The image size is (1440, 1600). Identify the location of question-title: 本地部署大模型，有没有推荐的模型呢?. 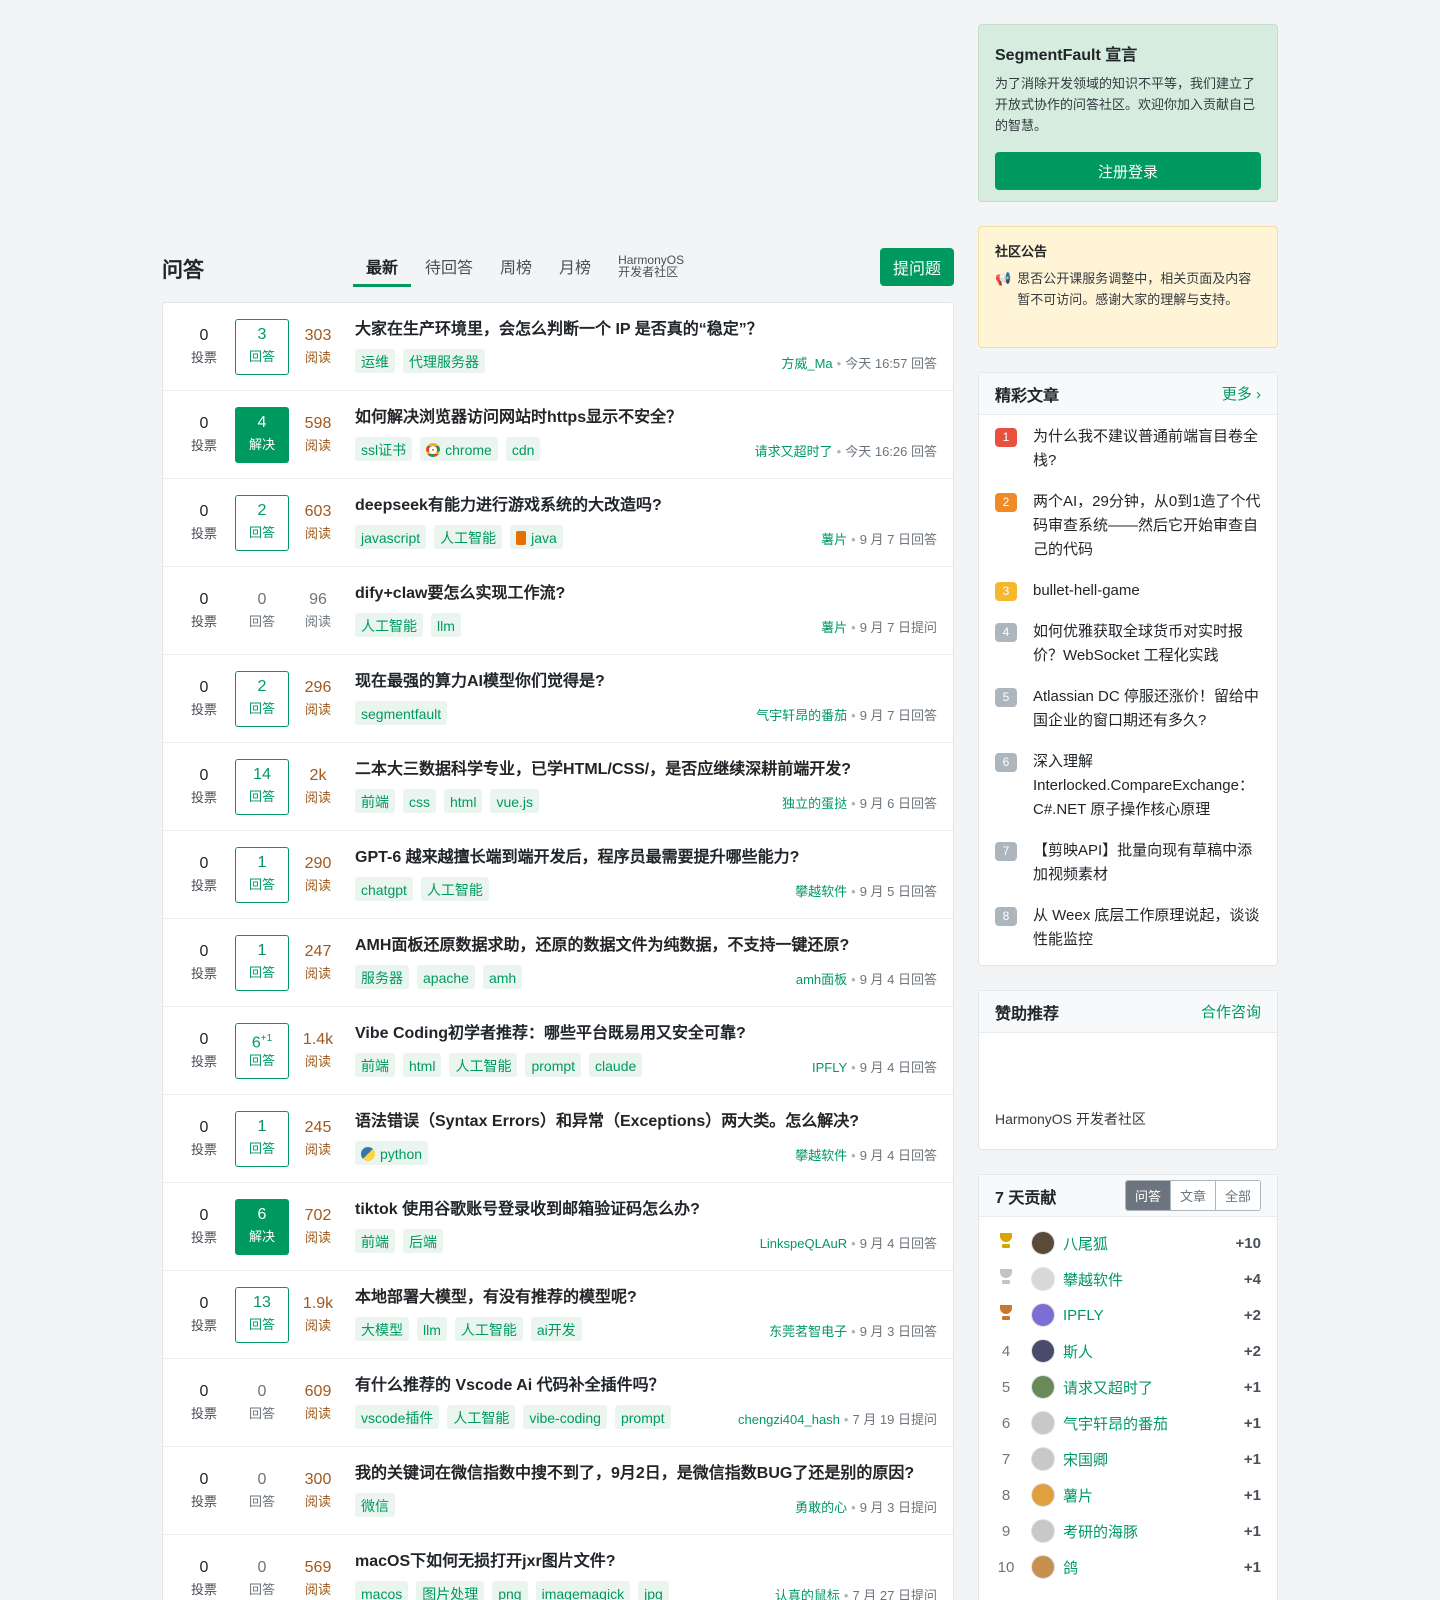
(645, 1295).